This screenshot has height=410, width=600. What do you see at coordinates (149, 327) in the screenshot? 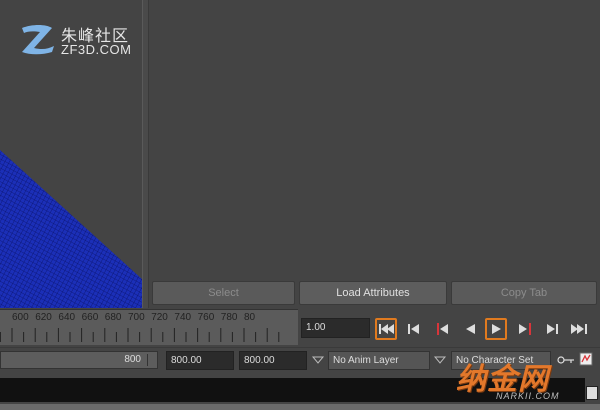
I see `time-slider: 600 620 640 660 680 700 720 740 760 780 80` at bounding box center [149, 327].